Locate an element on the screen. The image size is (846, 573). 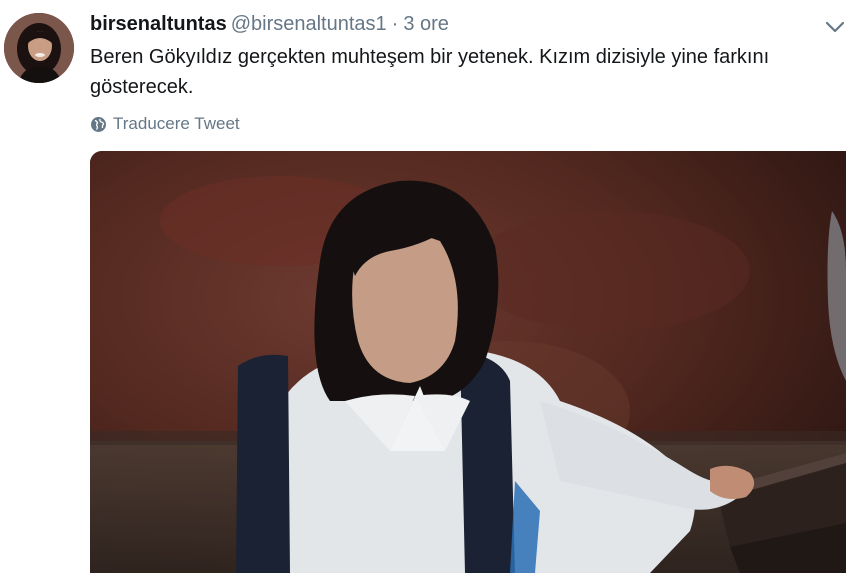
user-handle: @birsenaltuntas1 is located at coordinates (309, 24).